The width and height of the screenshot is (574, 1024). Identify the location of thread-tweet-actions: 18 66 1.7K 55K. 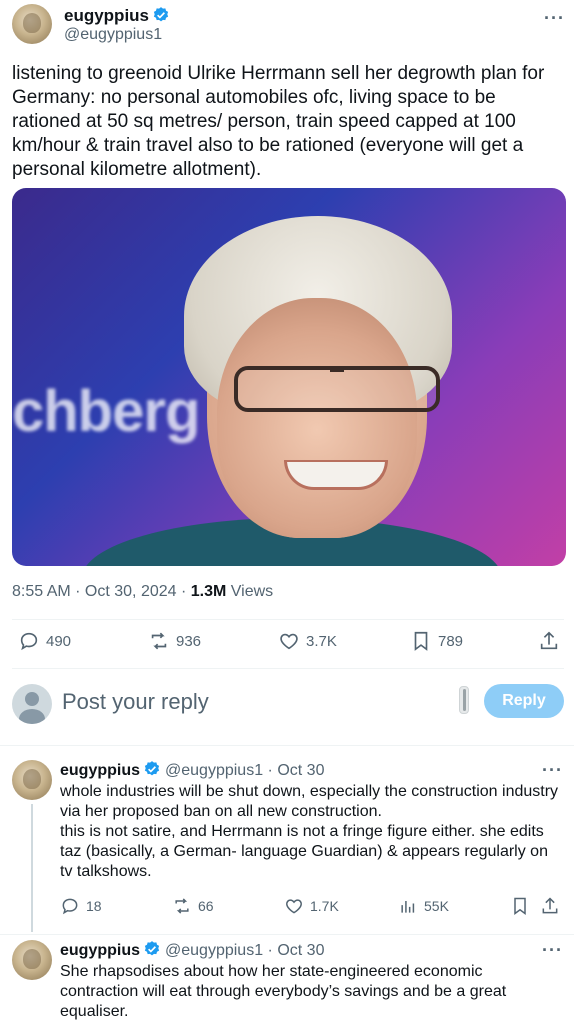
(287, 910).